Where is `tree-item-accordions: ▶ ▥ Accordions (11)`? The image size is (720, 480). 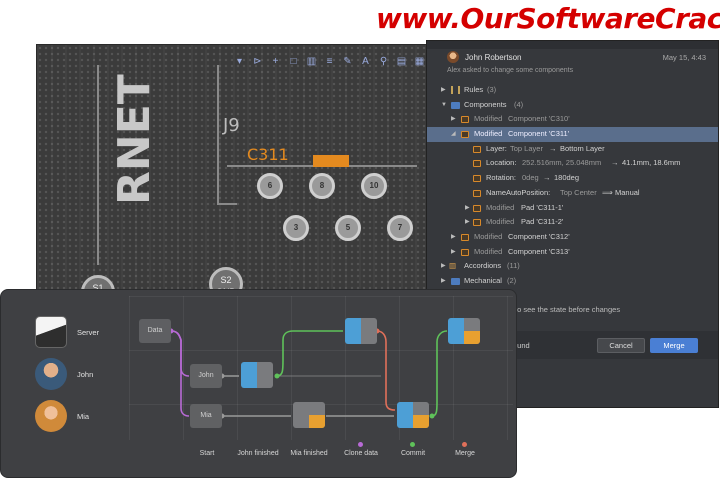 tree-item-accordions: ▶ ▥ Accordions (11) is located at coordinates (572, 266).